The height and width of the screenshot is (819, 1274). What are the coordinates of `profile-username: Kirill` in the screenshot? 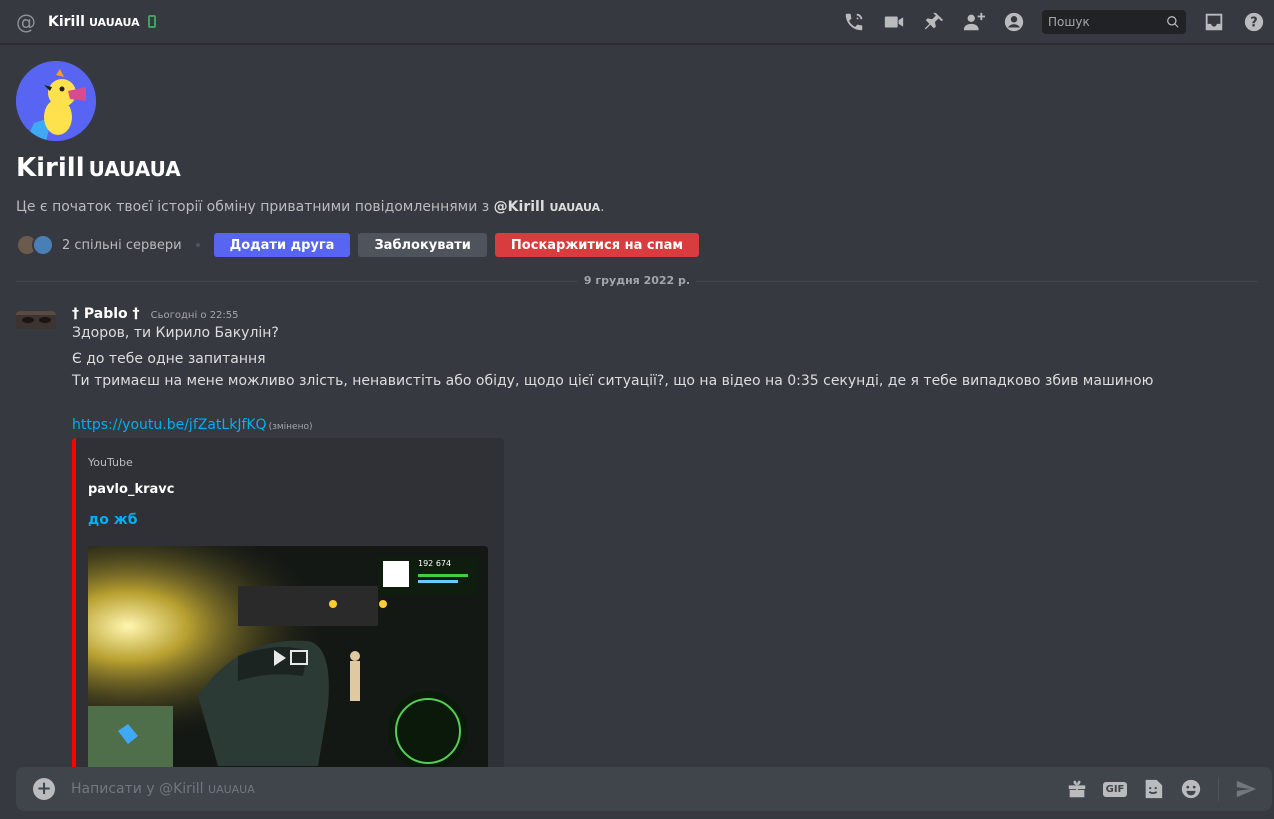 It's located at (50, 168).